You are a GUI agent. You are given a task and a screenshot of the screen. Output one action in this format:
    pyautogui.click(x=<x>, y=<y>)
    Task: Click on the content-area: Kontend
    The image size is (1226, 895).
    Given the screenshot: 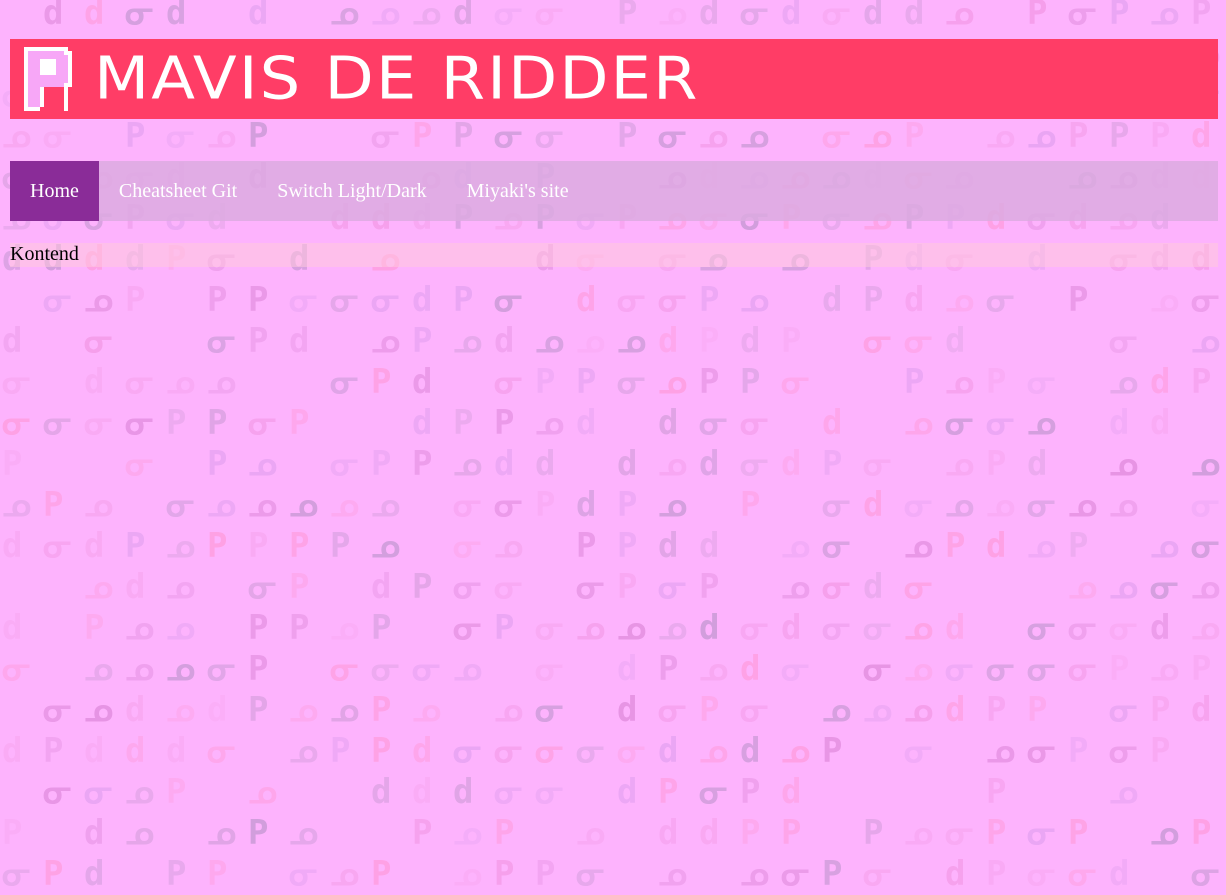 What is the action you would take?
    pyautogui.click(x=614, y=255)
    